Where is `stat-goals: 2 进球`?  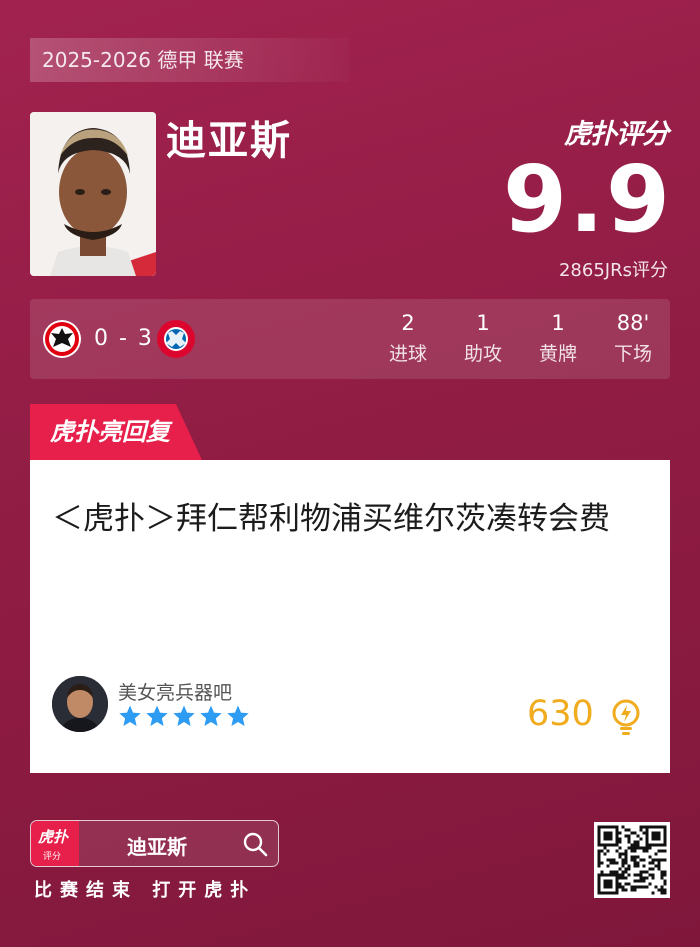 stat-goals: 2 进球 is located at coordinates (408, 338).